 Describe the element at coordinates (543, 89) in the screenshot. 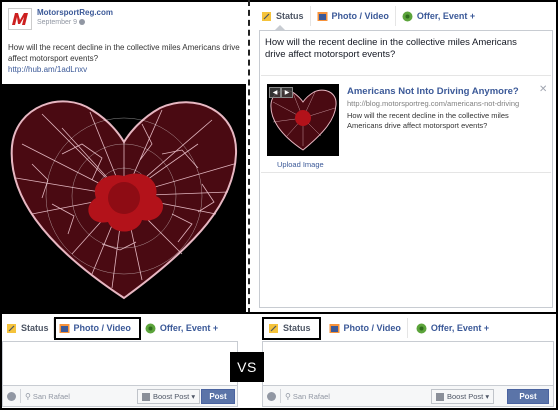

I see `close-icon: ✕` at that location.